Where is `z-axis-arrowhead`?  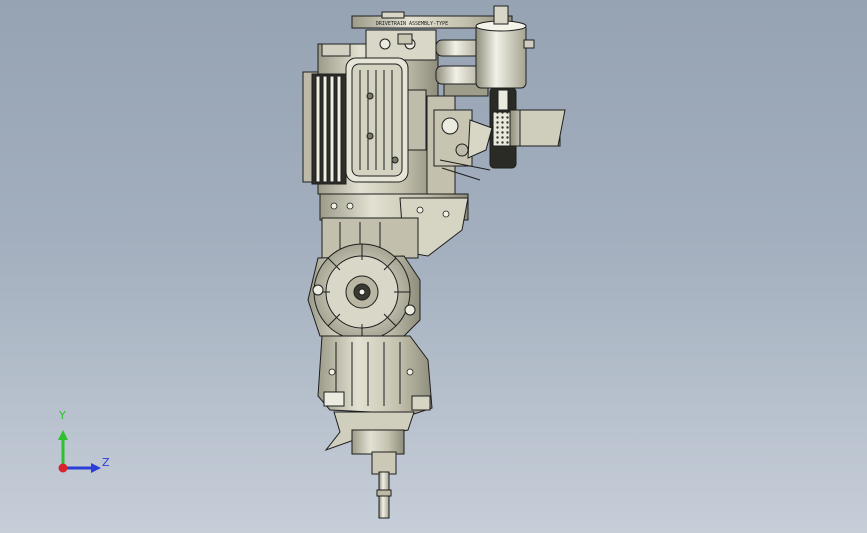
z-axis-arrowhead is located at coordinates (96, 468).